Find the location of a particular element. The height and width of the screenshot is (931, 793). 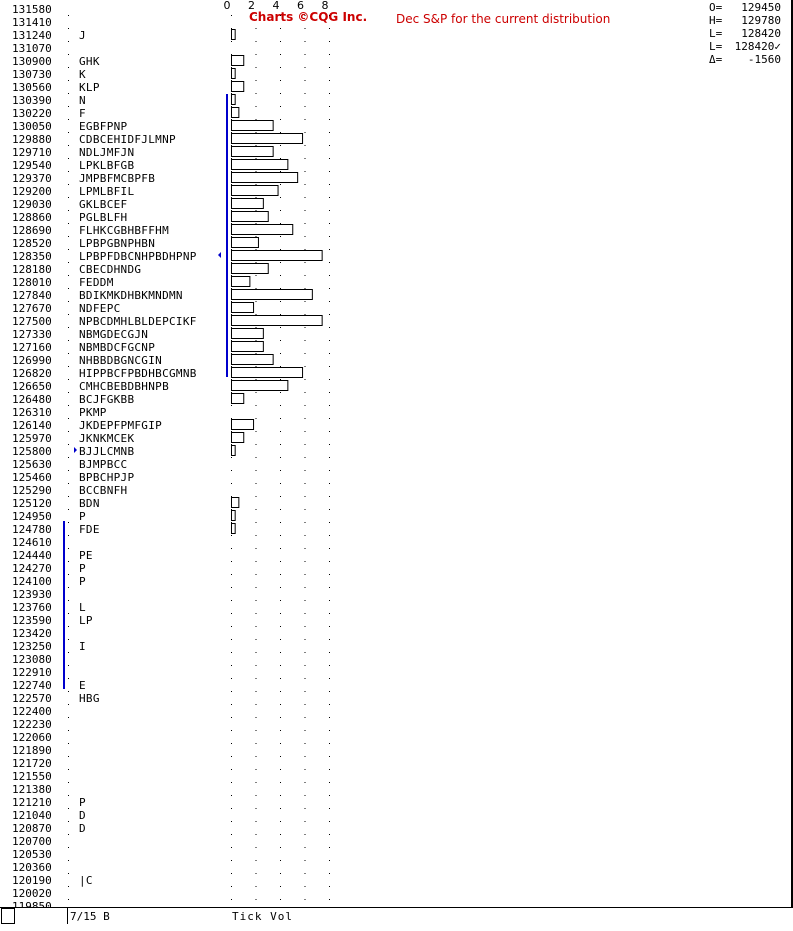

tpo-letters: I is located at coordinates (82, 646).